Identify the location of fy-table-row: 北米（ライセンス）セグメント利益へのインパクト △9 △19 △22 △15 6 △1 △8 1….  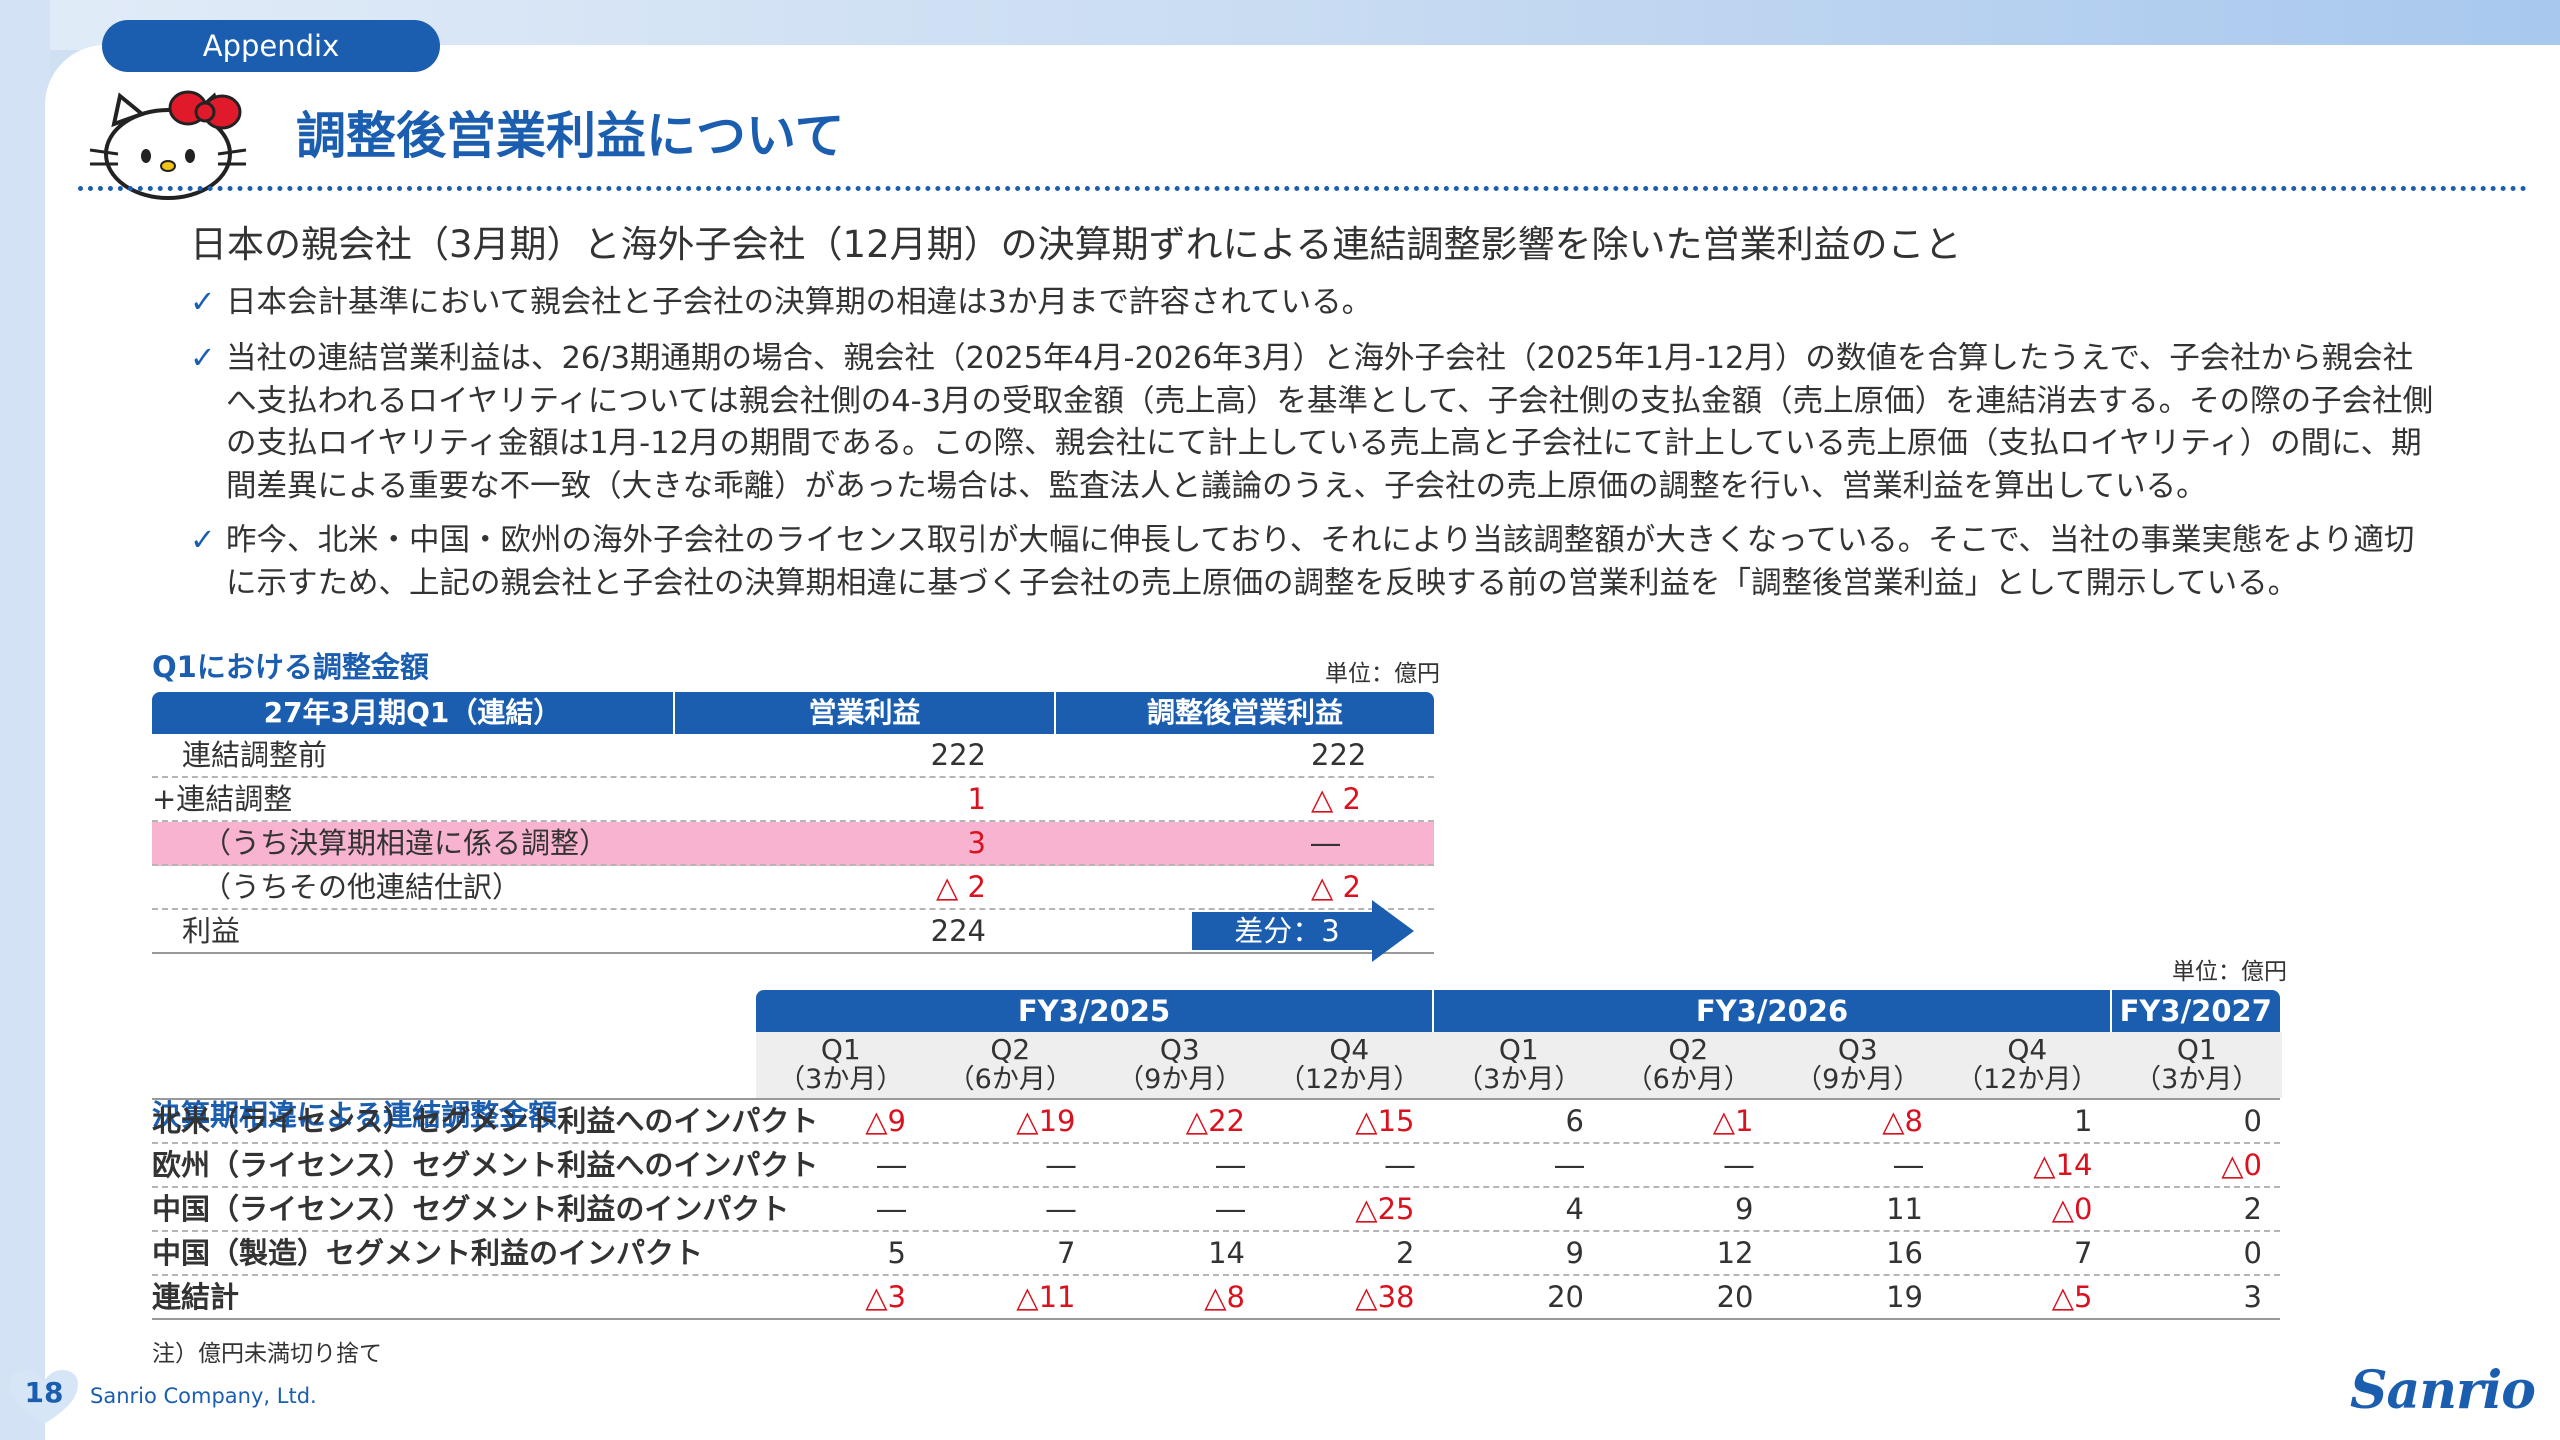
(1216, 1121).